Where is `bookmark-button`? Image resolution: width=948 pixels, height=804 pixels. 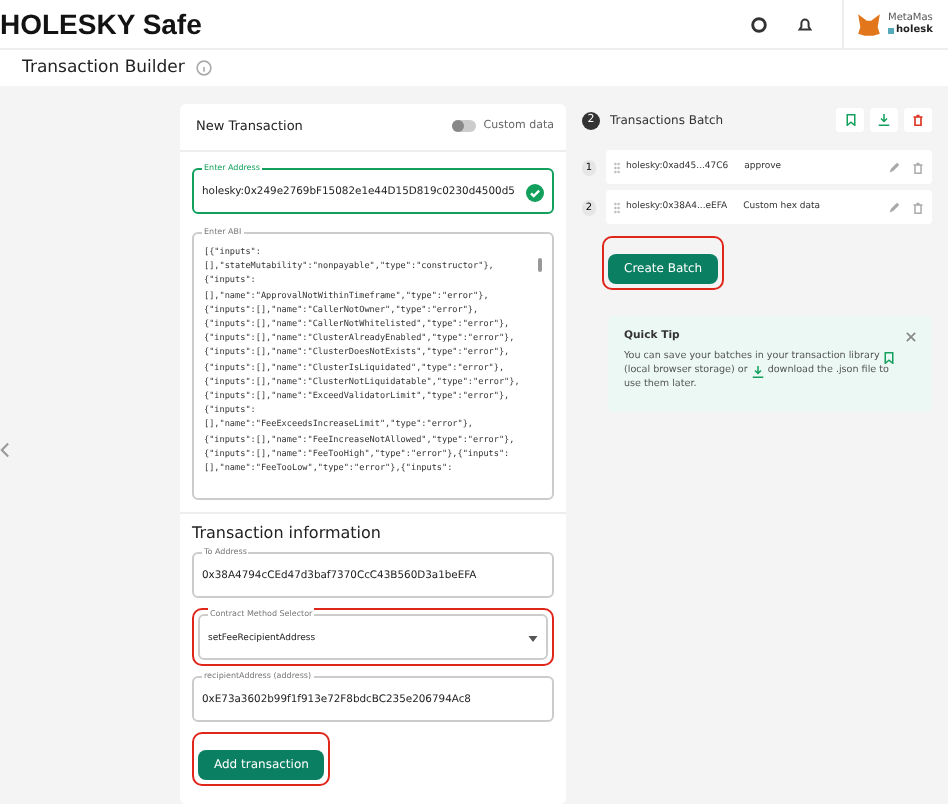
bookmark-button is located at coordinates (850, 120).